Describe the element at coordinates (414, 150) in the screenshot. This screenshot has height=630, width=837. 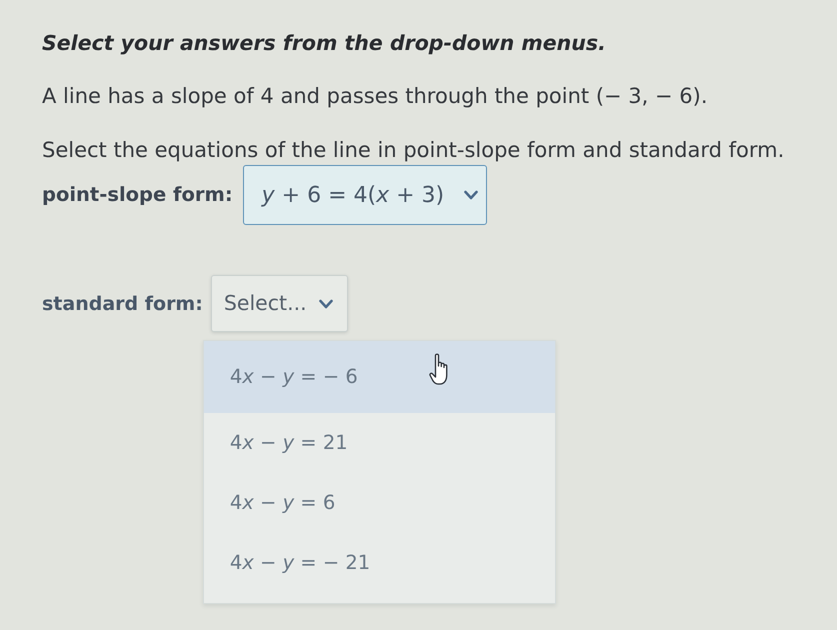
I see `problem-text: Select the equations of the line in point-slope form and standard form.` at that location.